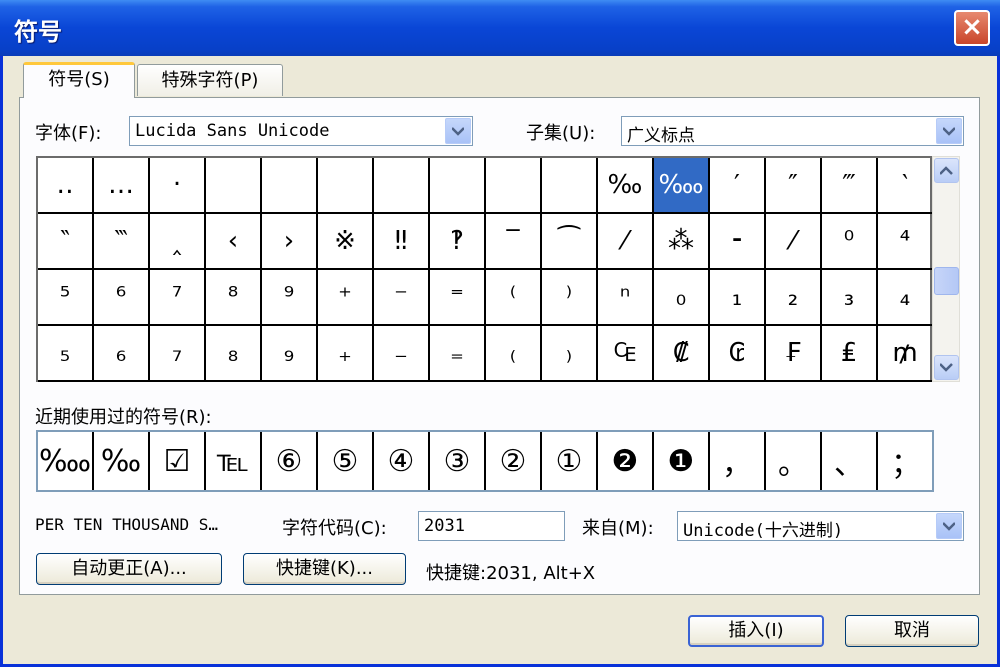 This screenshot has width=1000, height=667. I want to click on symbol-cell: ₊, so click(346, 354).